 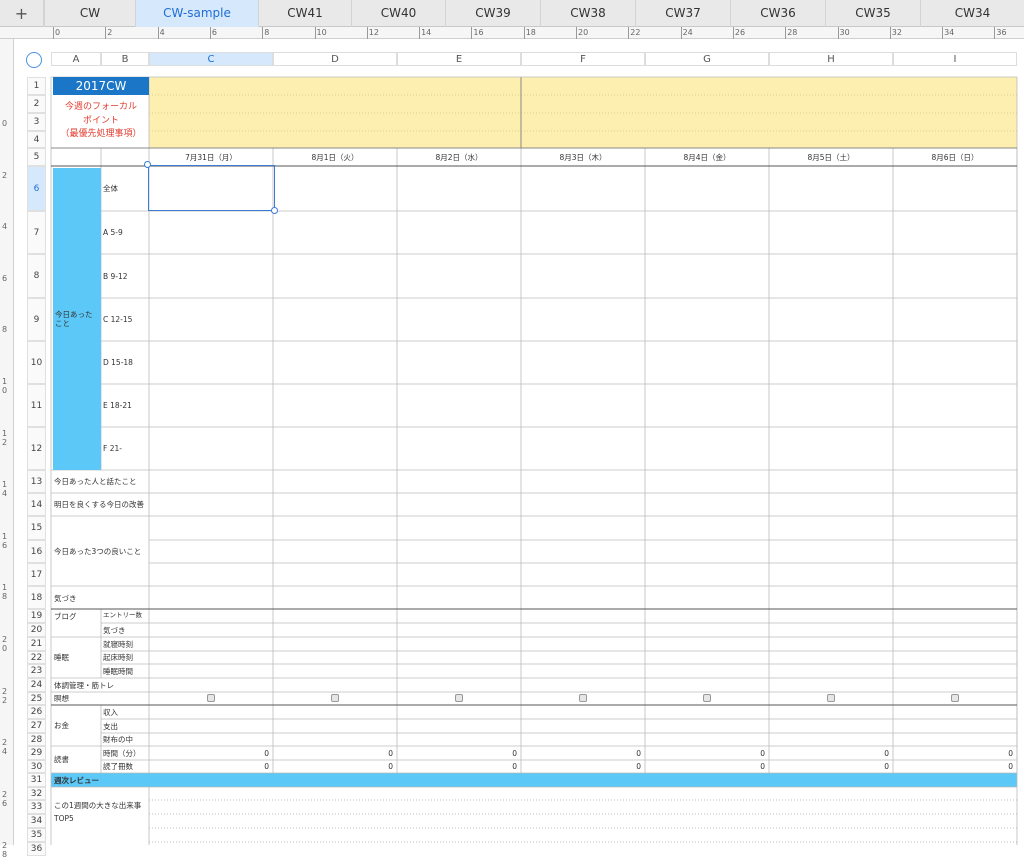 What do you see at coordinates (36, 671) in the screenshot?
I see `row-header-23: 23` at bounding box center [36, 671].